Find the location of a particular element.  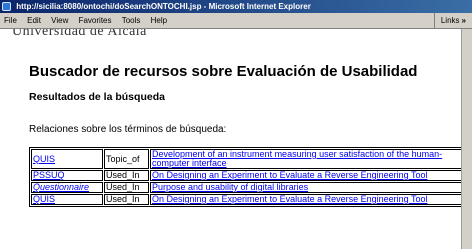

relation-cell: Topic_of is located at coordinates (126, 159).